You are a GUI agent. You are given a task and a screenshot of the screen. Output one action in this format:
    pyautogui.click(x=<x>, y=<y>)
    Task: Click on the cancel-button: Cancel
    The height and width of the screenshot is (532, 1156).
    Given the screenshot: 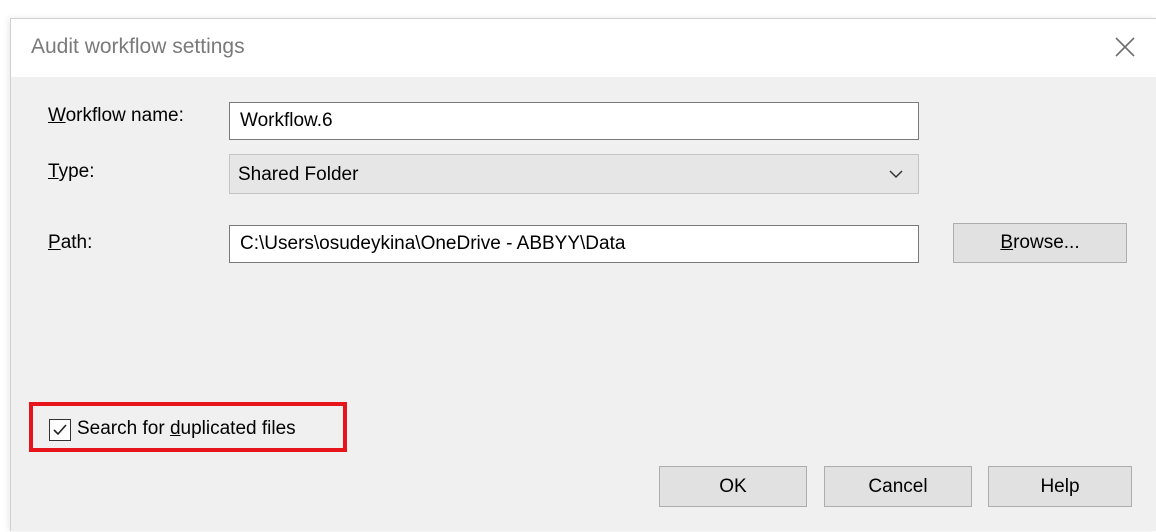 What is the action you would take?
    pyautogui.click(x=898, y=486)
    